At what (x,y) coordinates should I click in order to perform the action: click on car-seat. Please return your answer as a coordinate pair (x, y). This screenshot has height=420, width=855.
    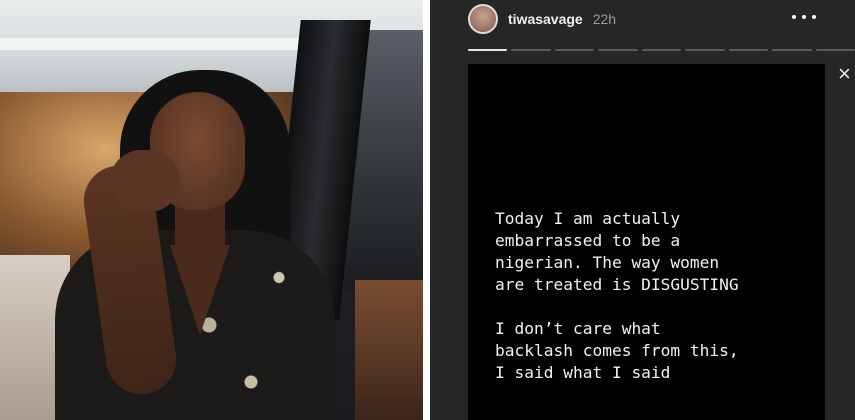
    Looking at the image, I should click on (389, 350).